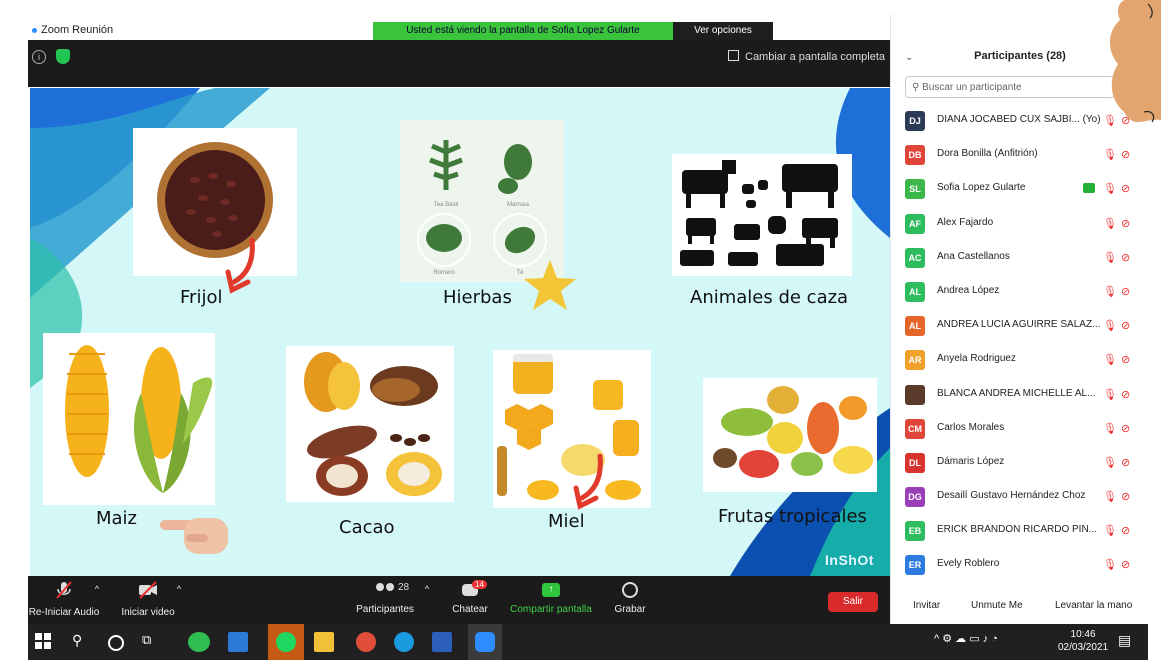 This screenshot has width=1161, height=666. Describe the element at coordinates (973, 256) in the screenshot. I see `participant-name: Ana Castellanos` at that location.